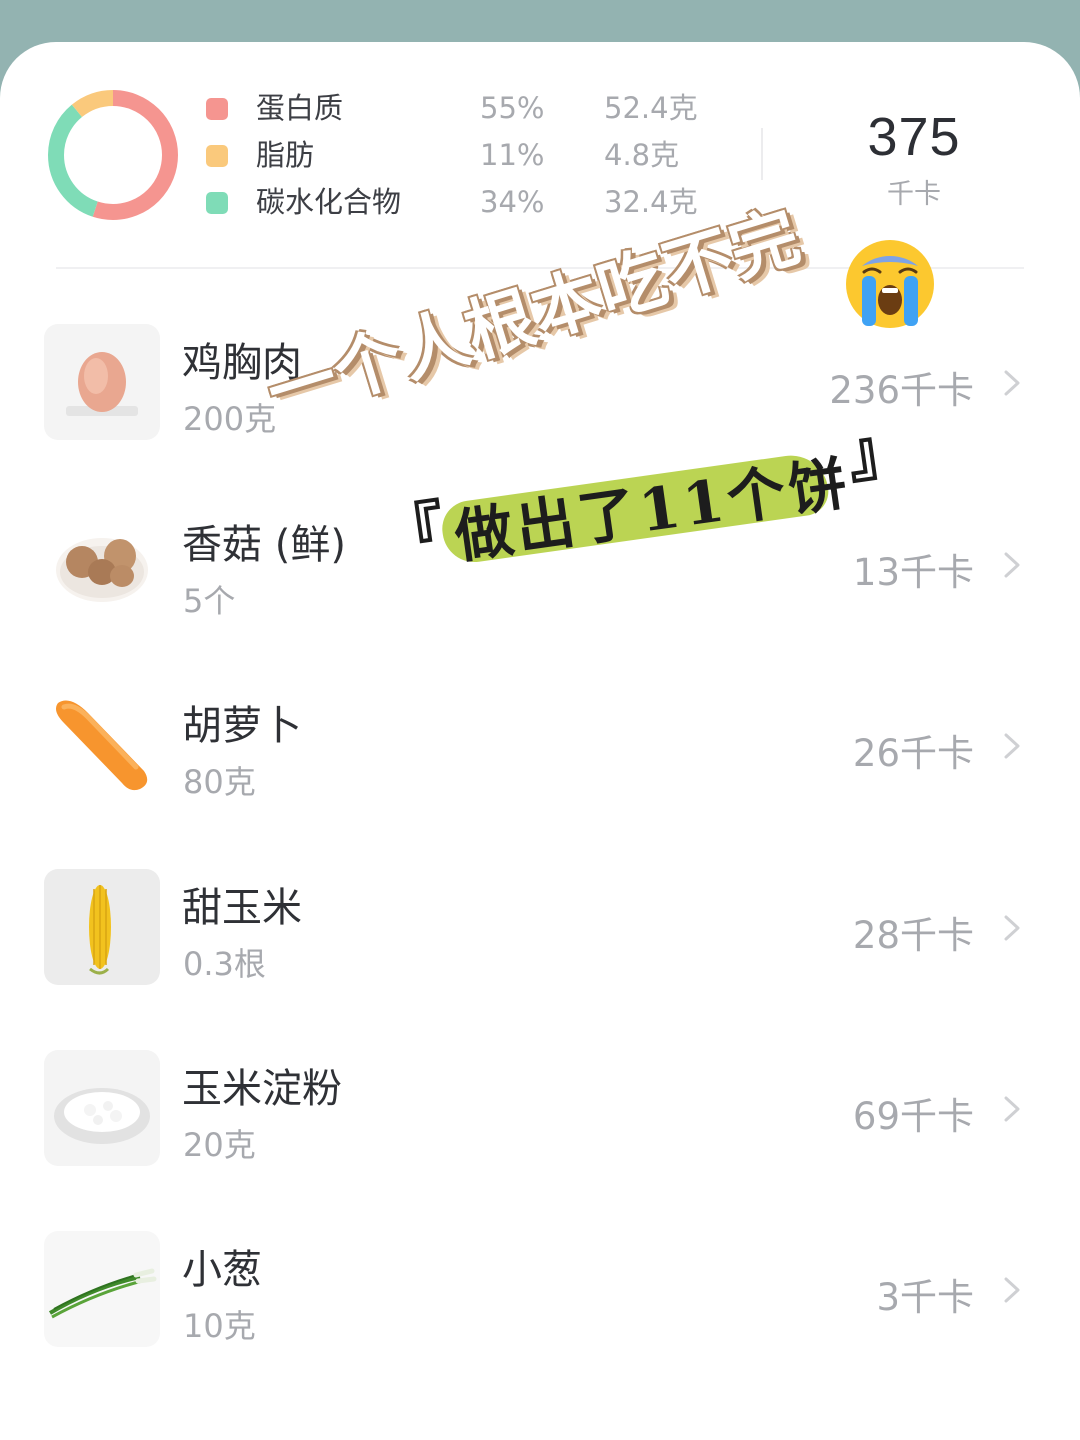 The width and height of the screenshot is (1080, 1440). Describe the element at coordinates (901, 390) in the screenshot. I see `food-calories: 236千卡` at that location.